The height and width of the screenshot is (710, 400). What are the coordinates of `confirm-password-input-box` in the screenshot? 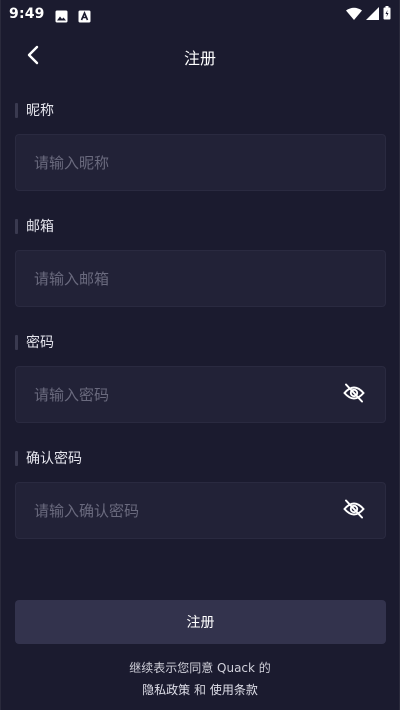 It's located at (200, 510).